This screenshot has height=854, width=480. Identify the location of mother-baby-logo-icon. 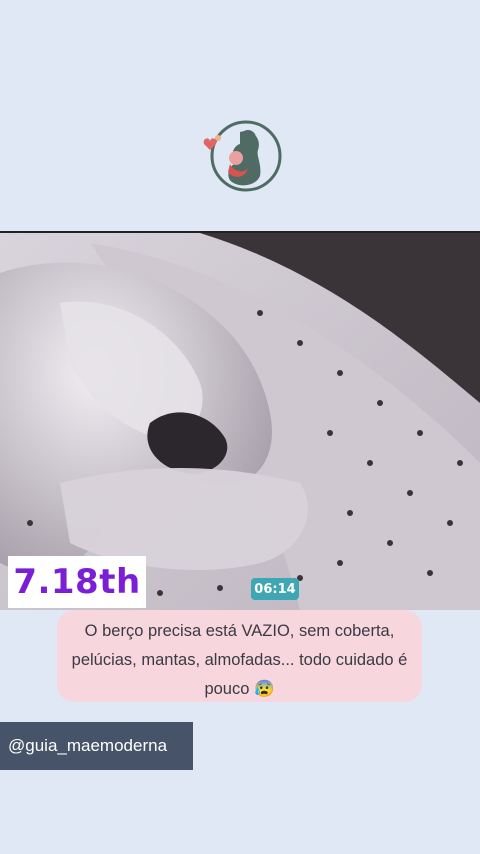
(240, 156).